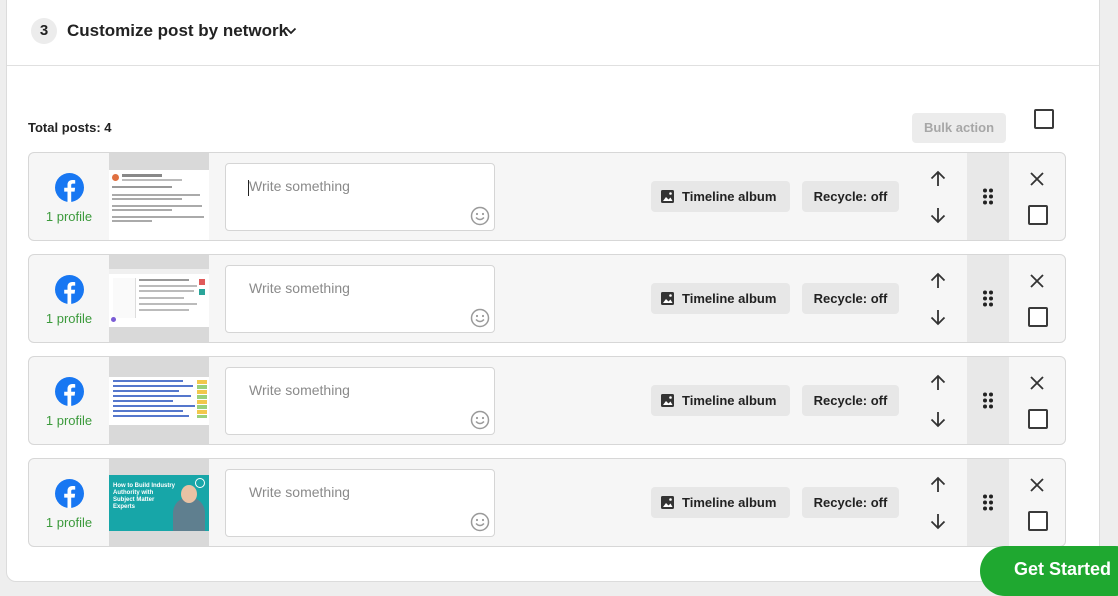  Describe the element at coordinates (547, 400) in the screenshot. I see `post-row: 1 profile Write something Timeline album` at that location.